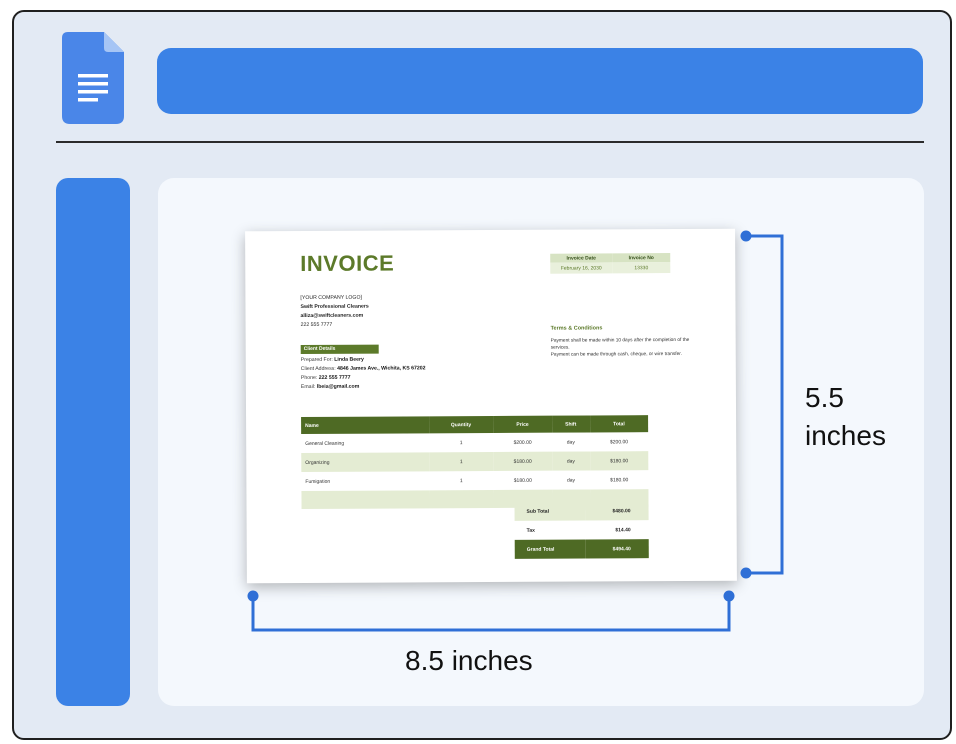  Describe the element at coordinates (845, 417) in the screenshot. I see `height-dimension-label: 5.5 inches` at that location.